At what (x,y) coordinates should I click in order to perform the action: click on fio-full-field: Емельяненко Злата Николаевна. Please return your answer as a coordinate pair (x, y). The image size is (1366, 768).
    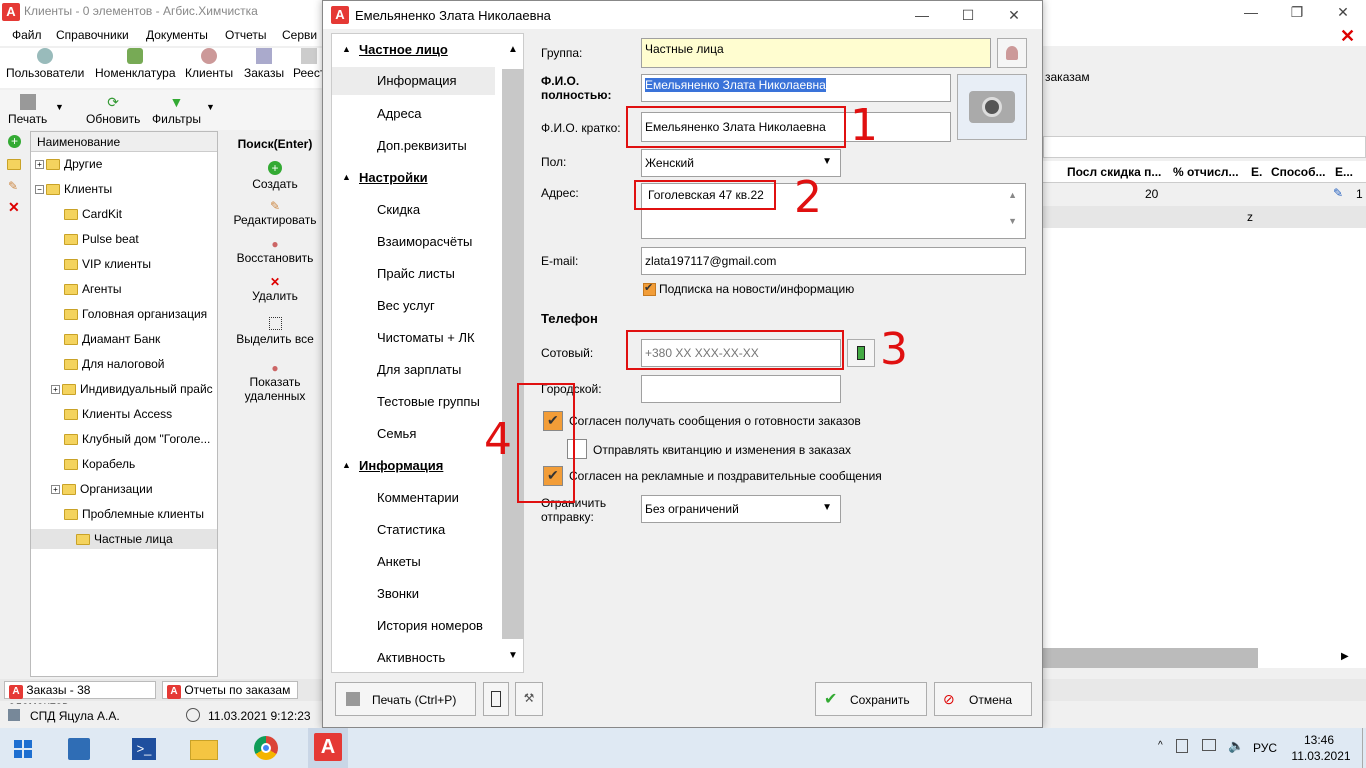
    Looking at the image, I should click on (796, 88).